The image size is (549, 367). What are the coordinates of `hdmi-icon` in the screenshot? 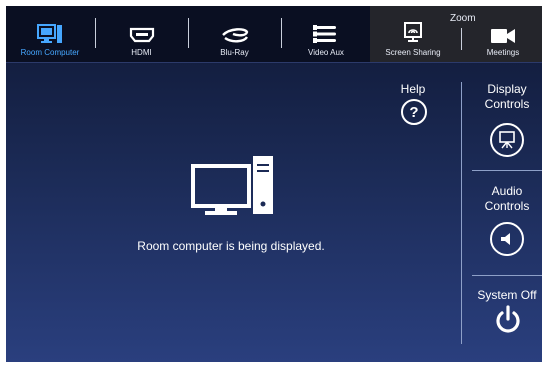 It's located at (141, 35).